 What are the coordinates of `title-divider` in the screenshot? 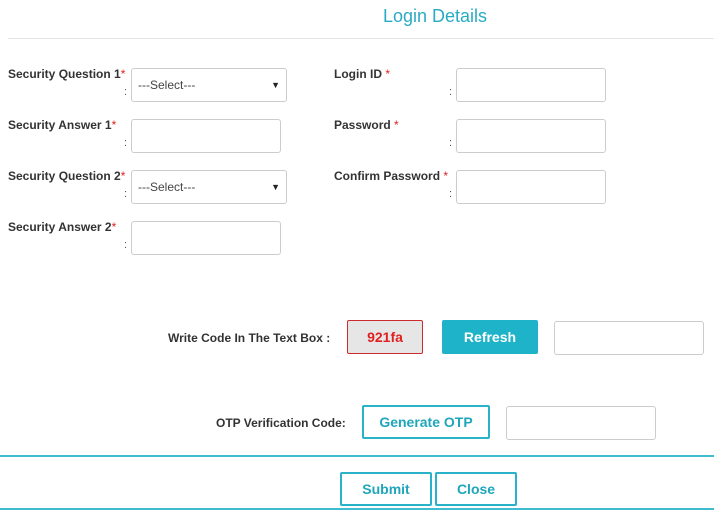 It's located at (361, 38).